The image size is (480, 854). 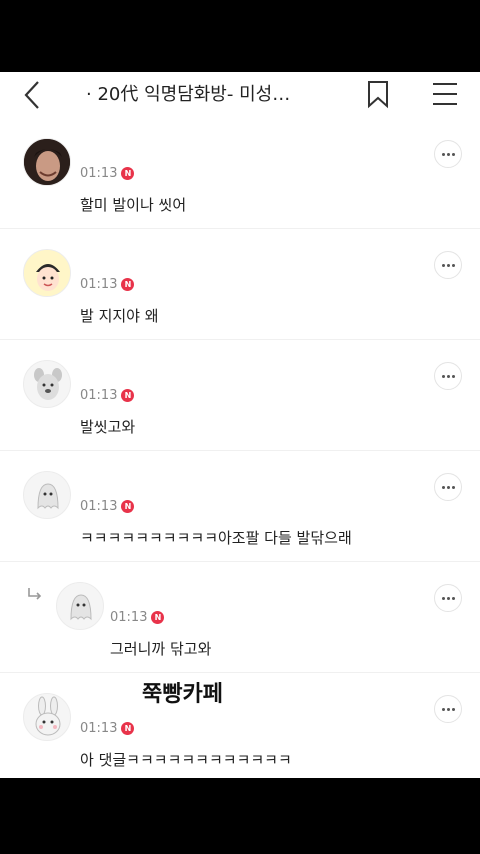 What do you see at coordinates (119, 316) in the screenshot?
I see `comment-text: 발 지지야 왜` at bounding box center [119, 316].